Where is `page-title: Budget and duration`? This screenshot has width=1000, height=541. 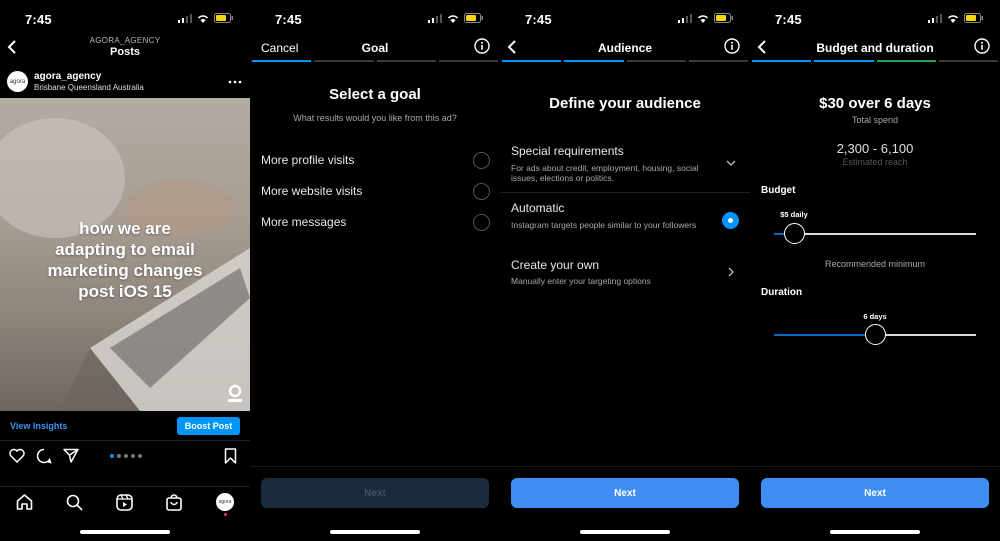
page-title: Budget and duration is located at coordinates (875, 48).